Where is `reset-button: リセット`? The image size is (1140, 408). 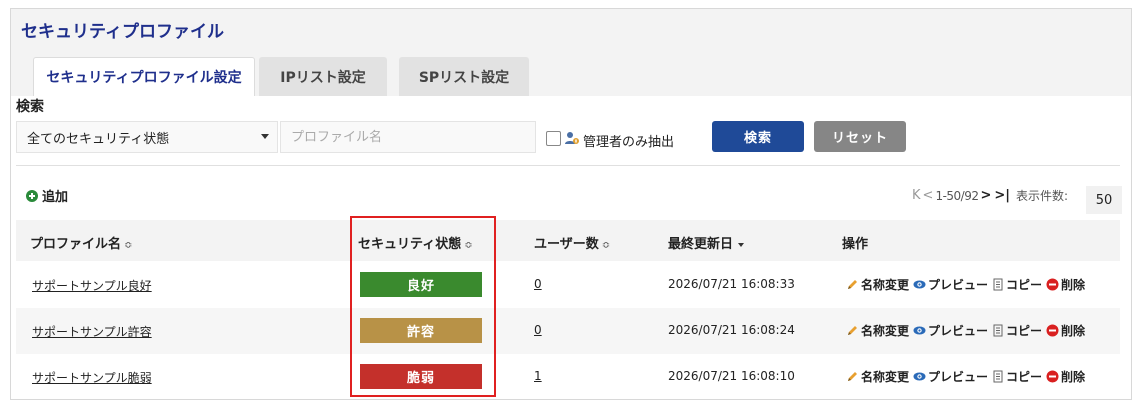
reset-button: リセット is located at coordinates (860, 136).